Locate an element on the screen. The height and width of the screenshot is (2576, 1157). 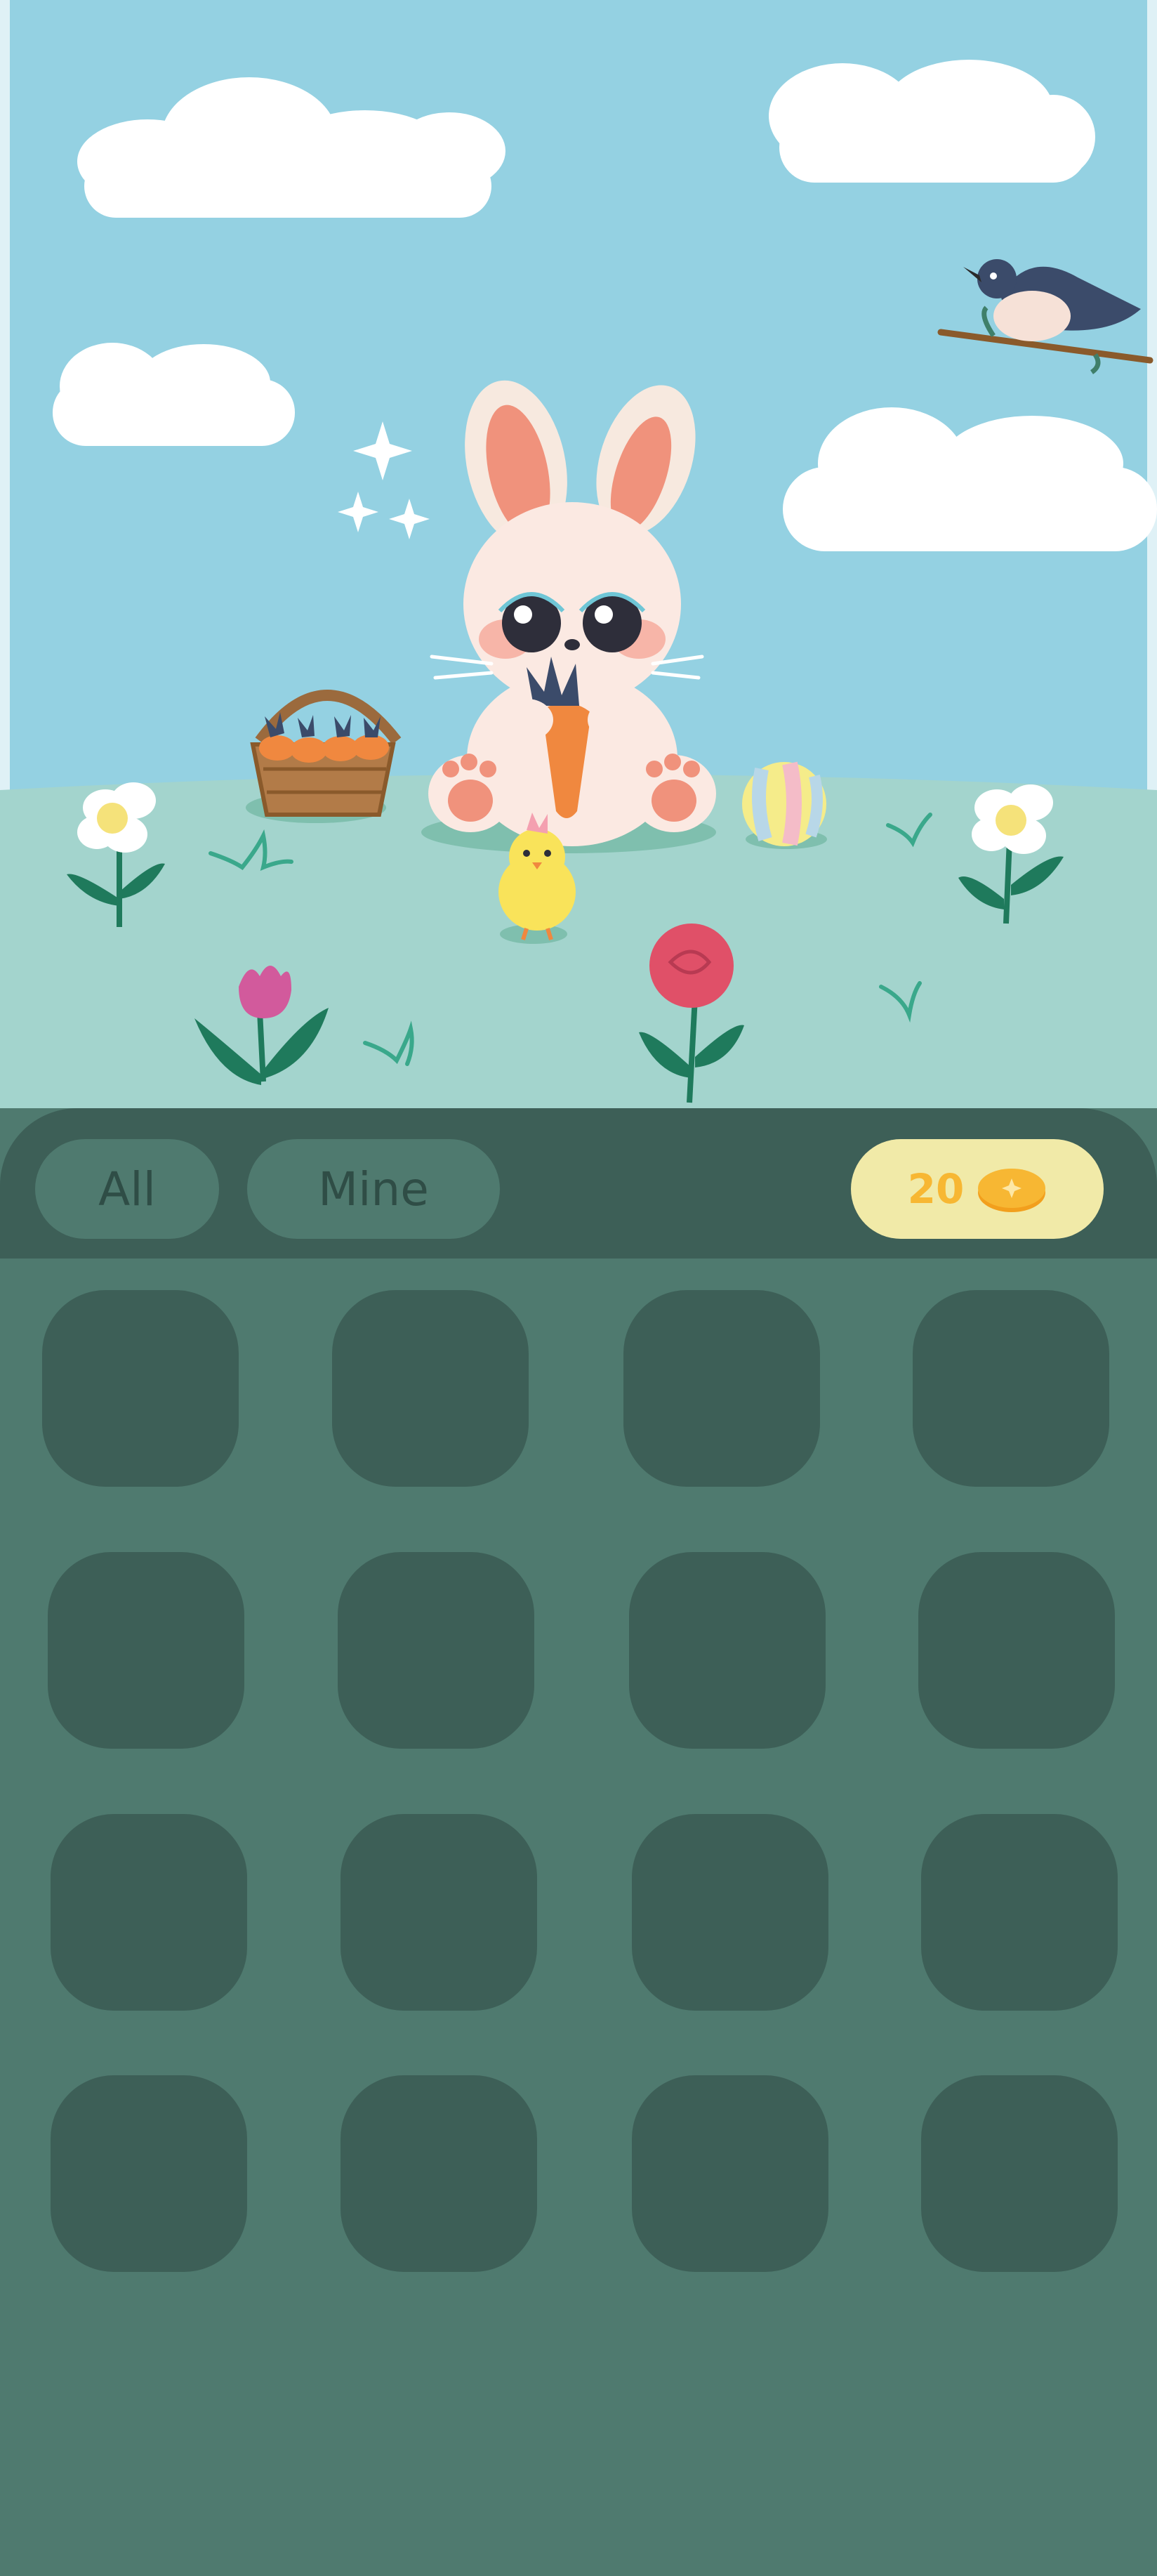
tab-all: All is located at coordinates (127, 1189).